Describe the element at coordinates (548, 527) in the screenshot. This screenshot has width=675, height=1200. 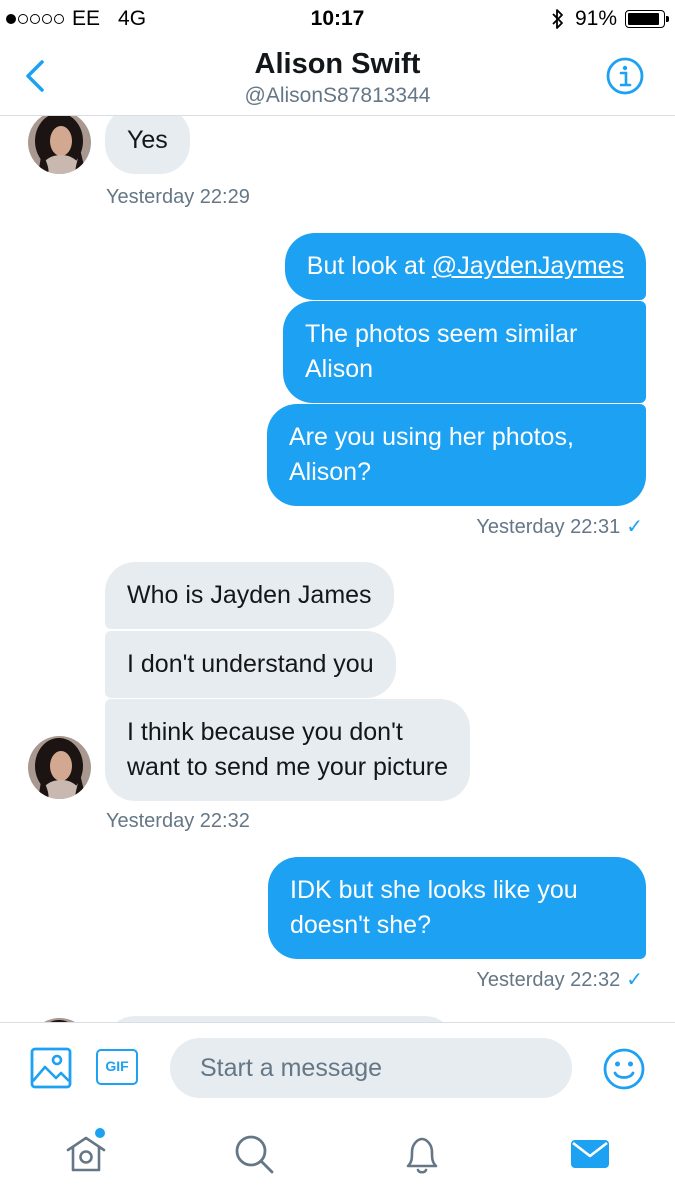
I see `timestamp-text: Yesterday 22:31` at that location.